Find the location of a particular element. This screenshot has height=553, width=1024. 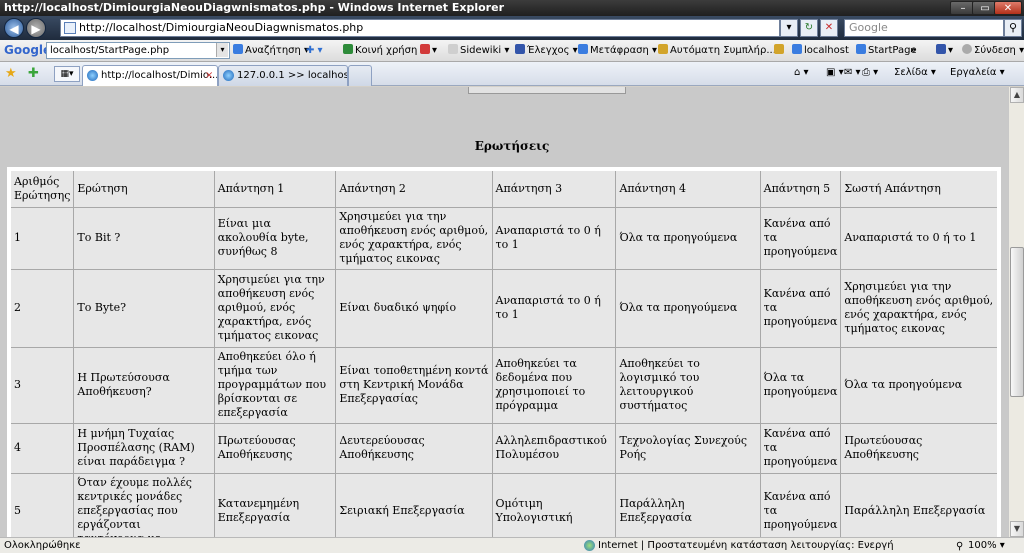

back-arrow-icon: ◀ is located at coordinates (14, 29).